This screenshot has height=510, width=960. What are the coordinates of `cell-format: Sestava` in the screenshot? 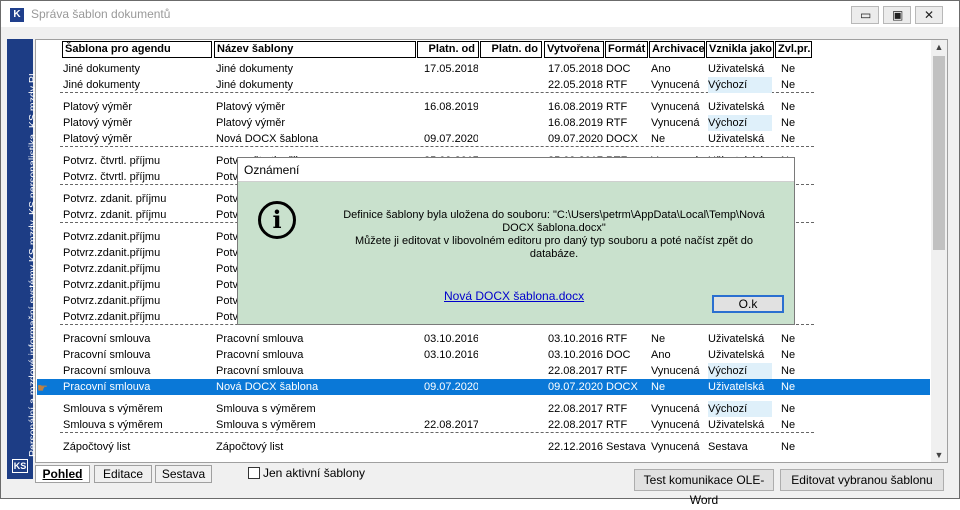 It's located at (626, 447).